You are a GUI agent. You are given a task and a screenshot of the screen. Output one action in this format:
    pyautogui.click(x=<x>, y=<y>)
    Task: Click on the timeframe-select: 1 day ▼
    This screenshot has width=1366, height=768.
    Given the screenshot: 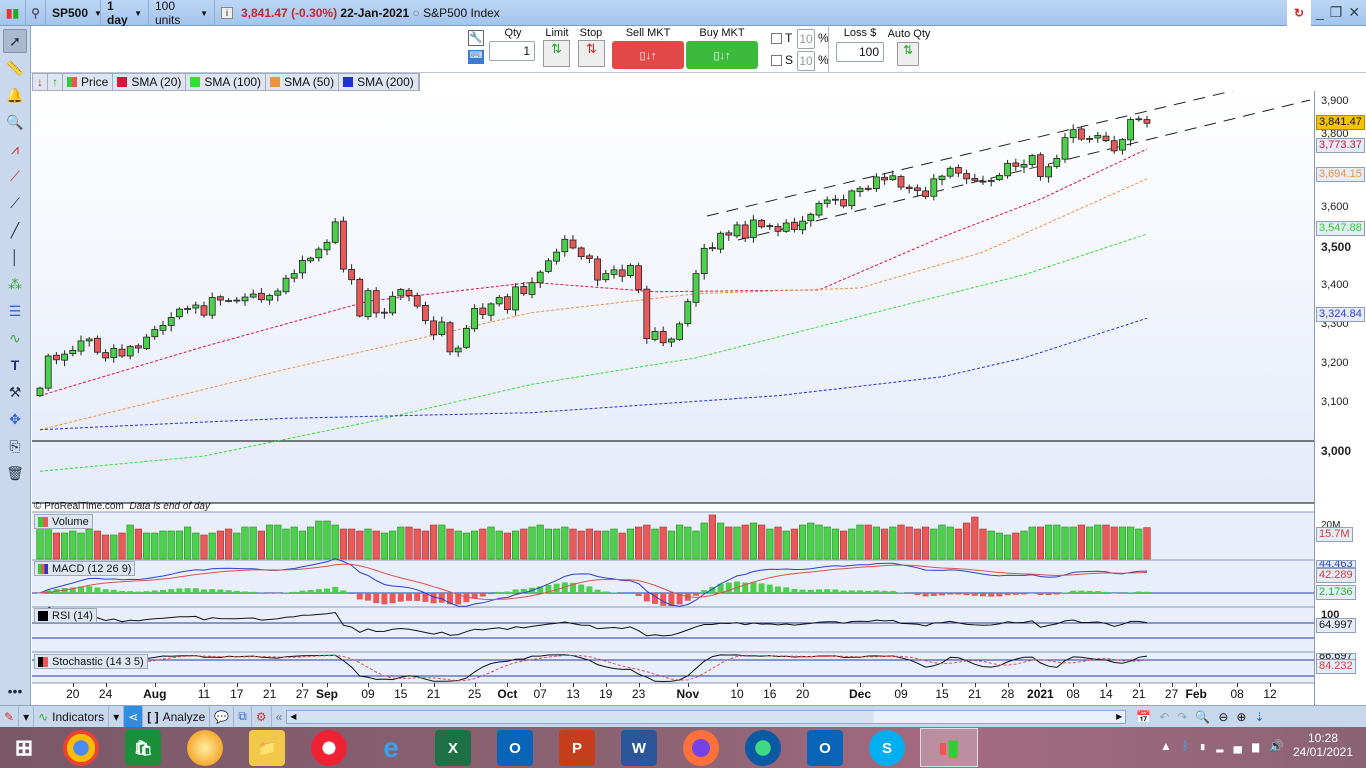 What is the action you would take?
    pyautogui.click(x=125, y=13)
    